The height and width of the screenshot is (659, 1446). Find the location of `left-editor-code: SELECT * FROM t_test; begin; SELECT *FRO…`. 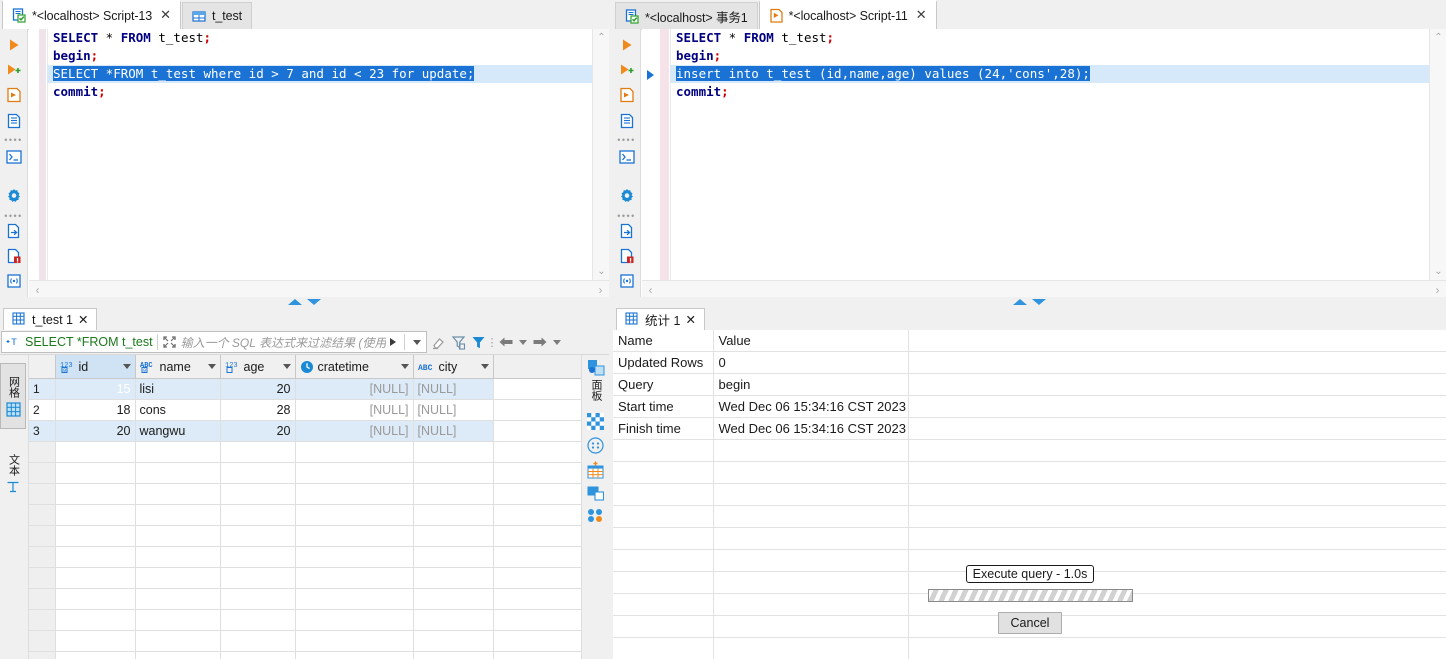

left-editor-code: SELECT * FROM t_test; begin; SELECT *FRO… is located at coordinates (319, 154).